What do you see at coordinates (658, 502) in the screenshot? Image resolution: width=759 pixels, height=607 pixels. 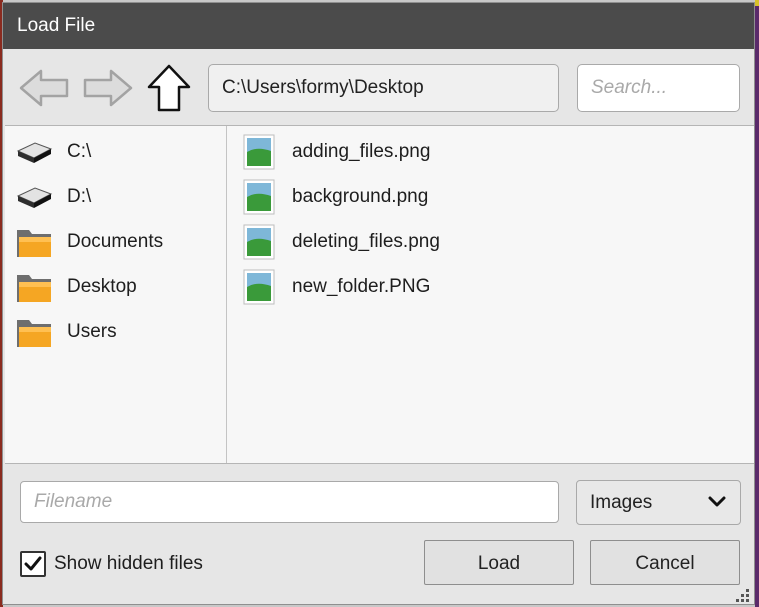 I see `file-type-dropdown: Images` at bounding box center [658, 502].